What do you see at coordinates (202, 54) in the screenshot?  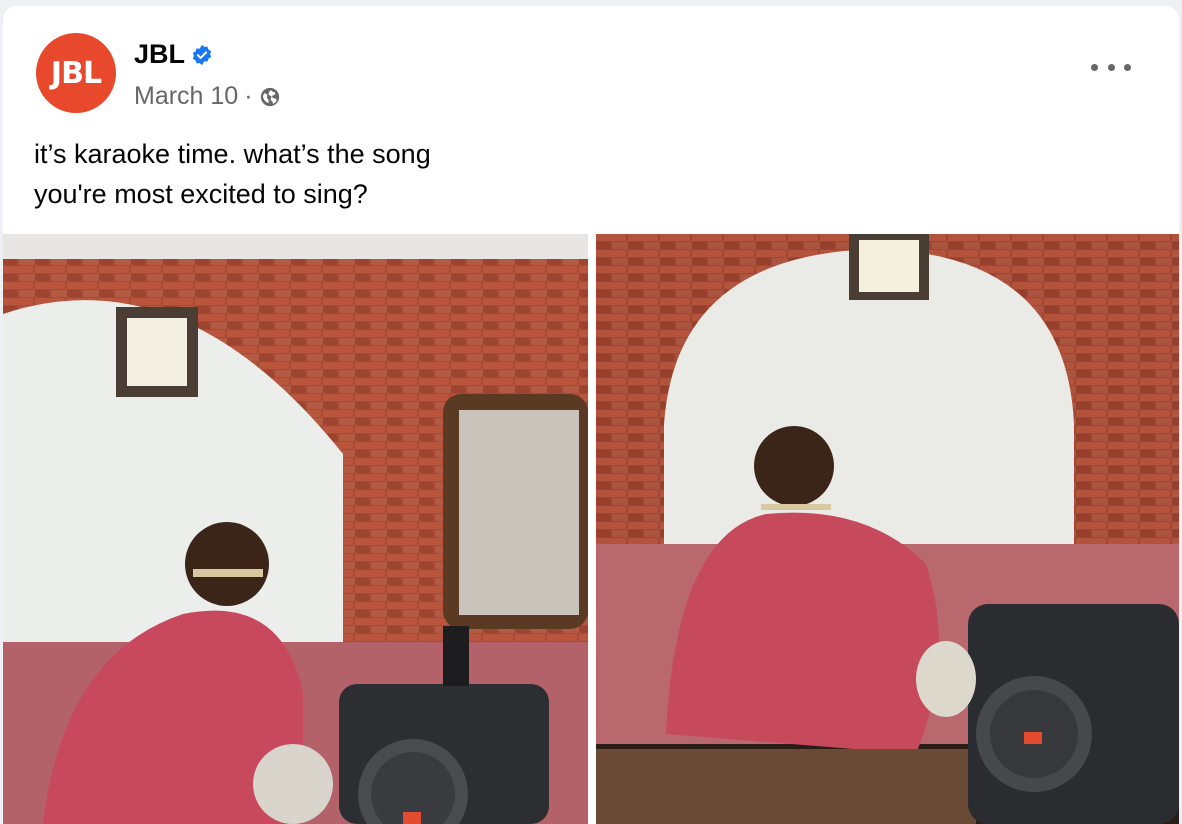 I see `verified-badge-icon` at bounding box center [202, 54].